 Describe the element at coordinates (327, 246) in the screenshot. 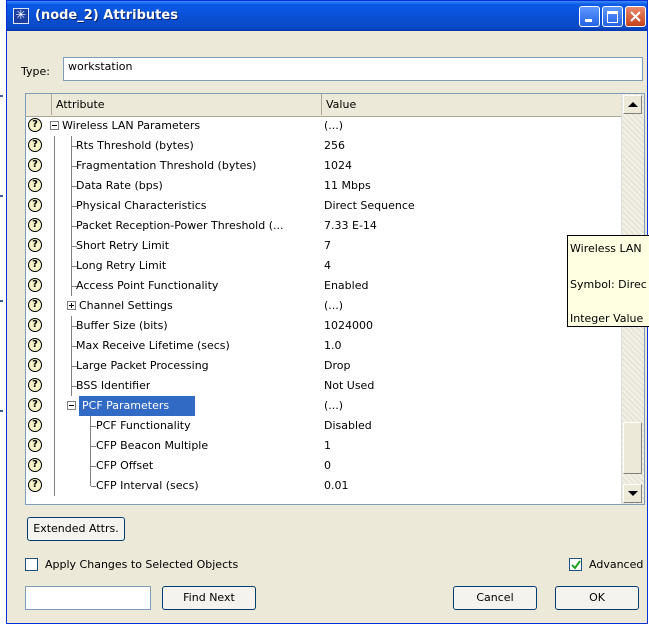

I see `attribute-value: 7` at that location.